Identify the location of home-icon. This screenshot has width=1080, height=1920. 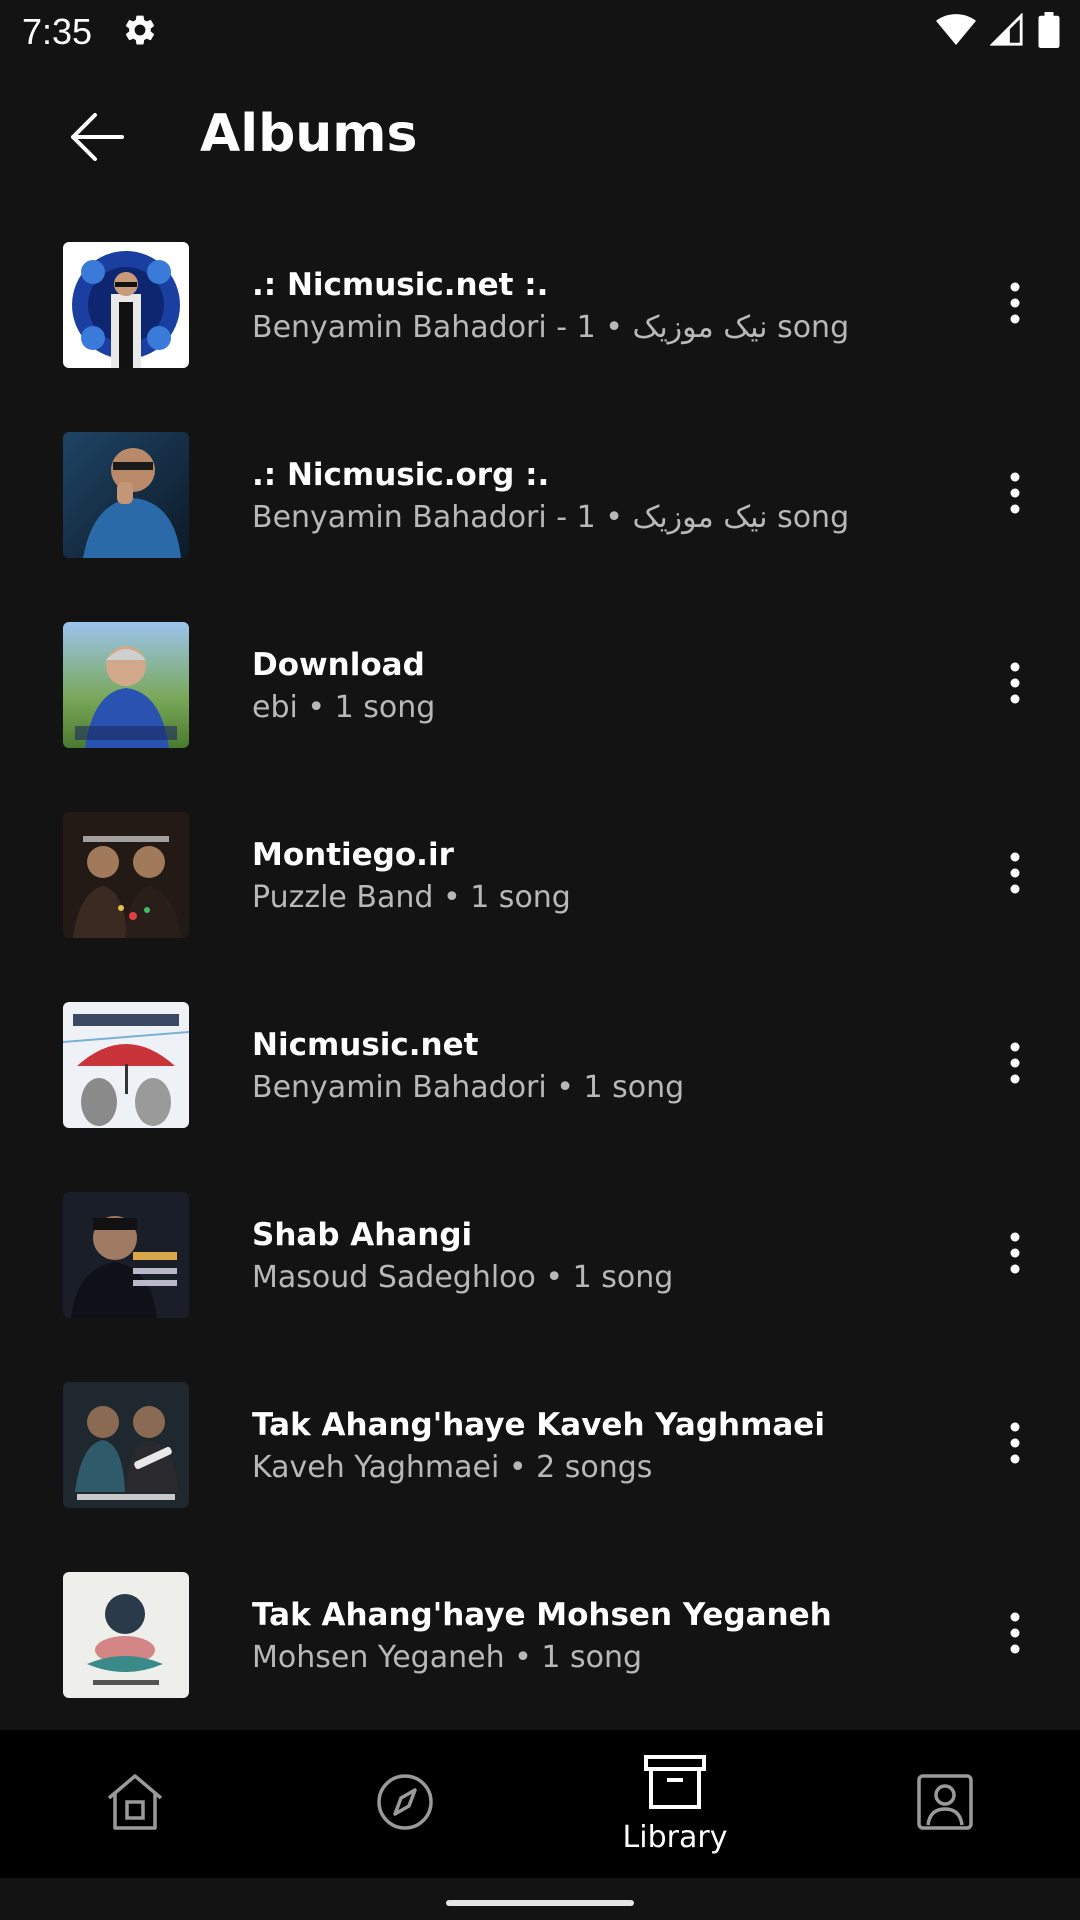
(135, 1804).